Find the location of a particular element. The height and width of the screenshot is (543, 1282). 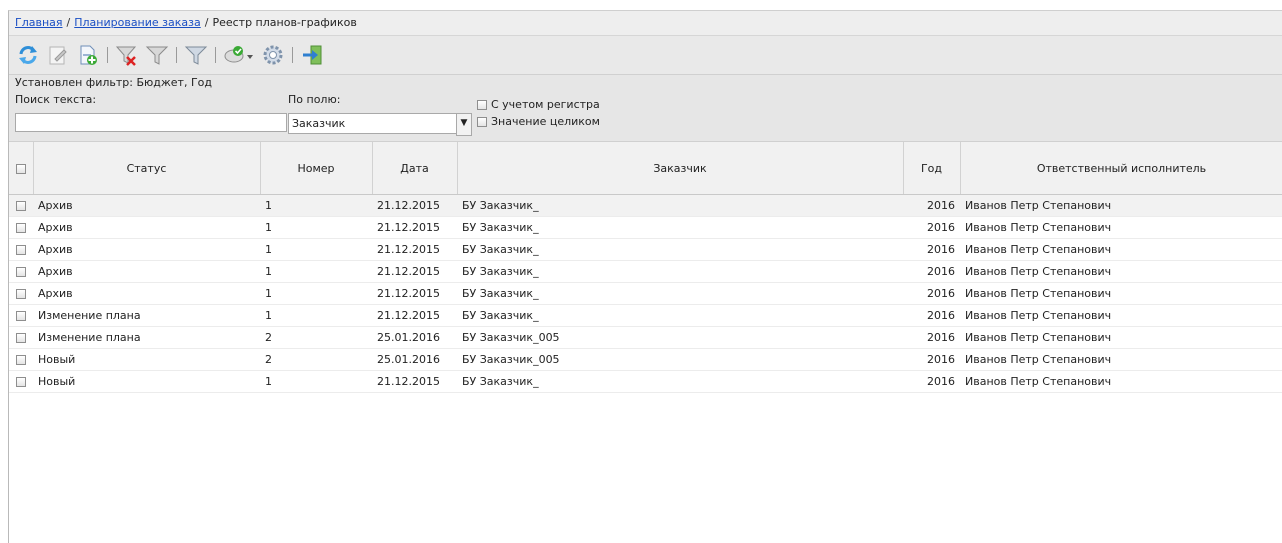

whole-value-checkbox is located at coordinates (482, 121).